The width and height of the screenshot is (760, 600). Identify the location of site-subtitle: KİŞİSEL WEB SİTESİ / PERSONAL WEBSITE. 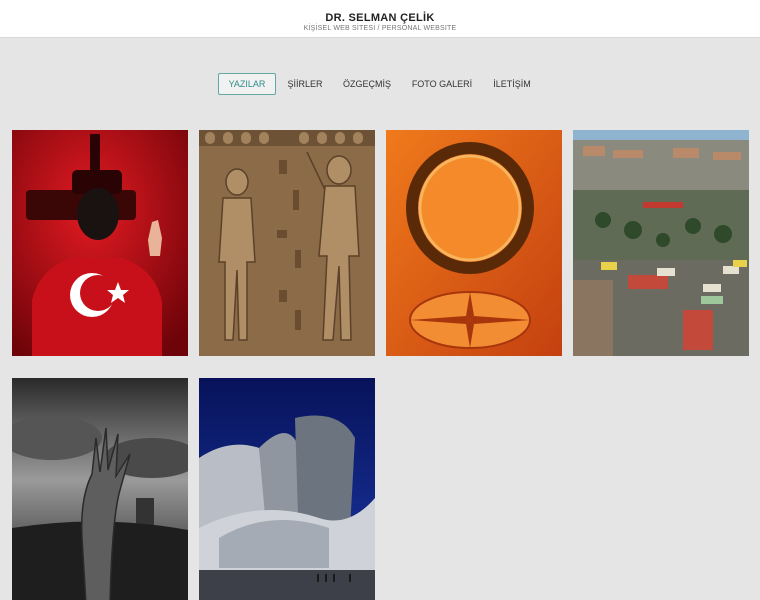
(380, 28).